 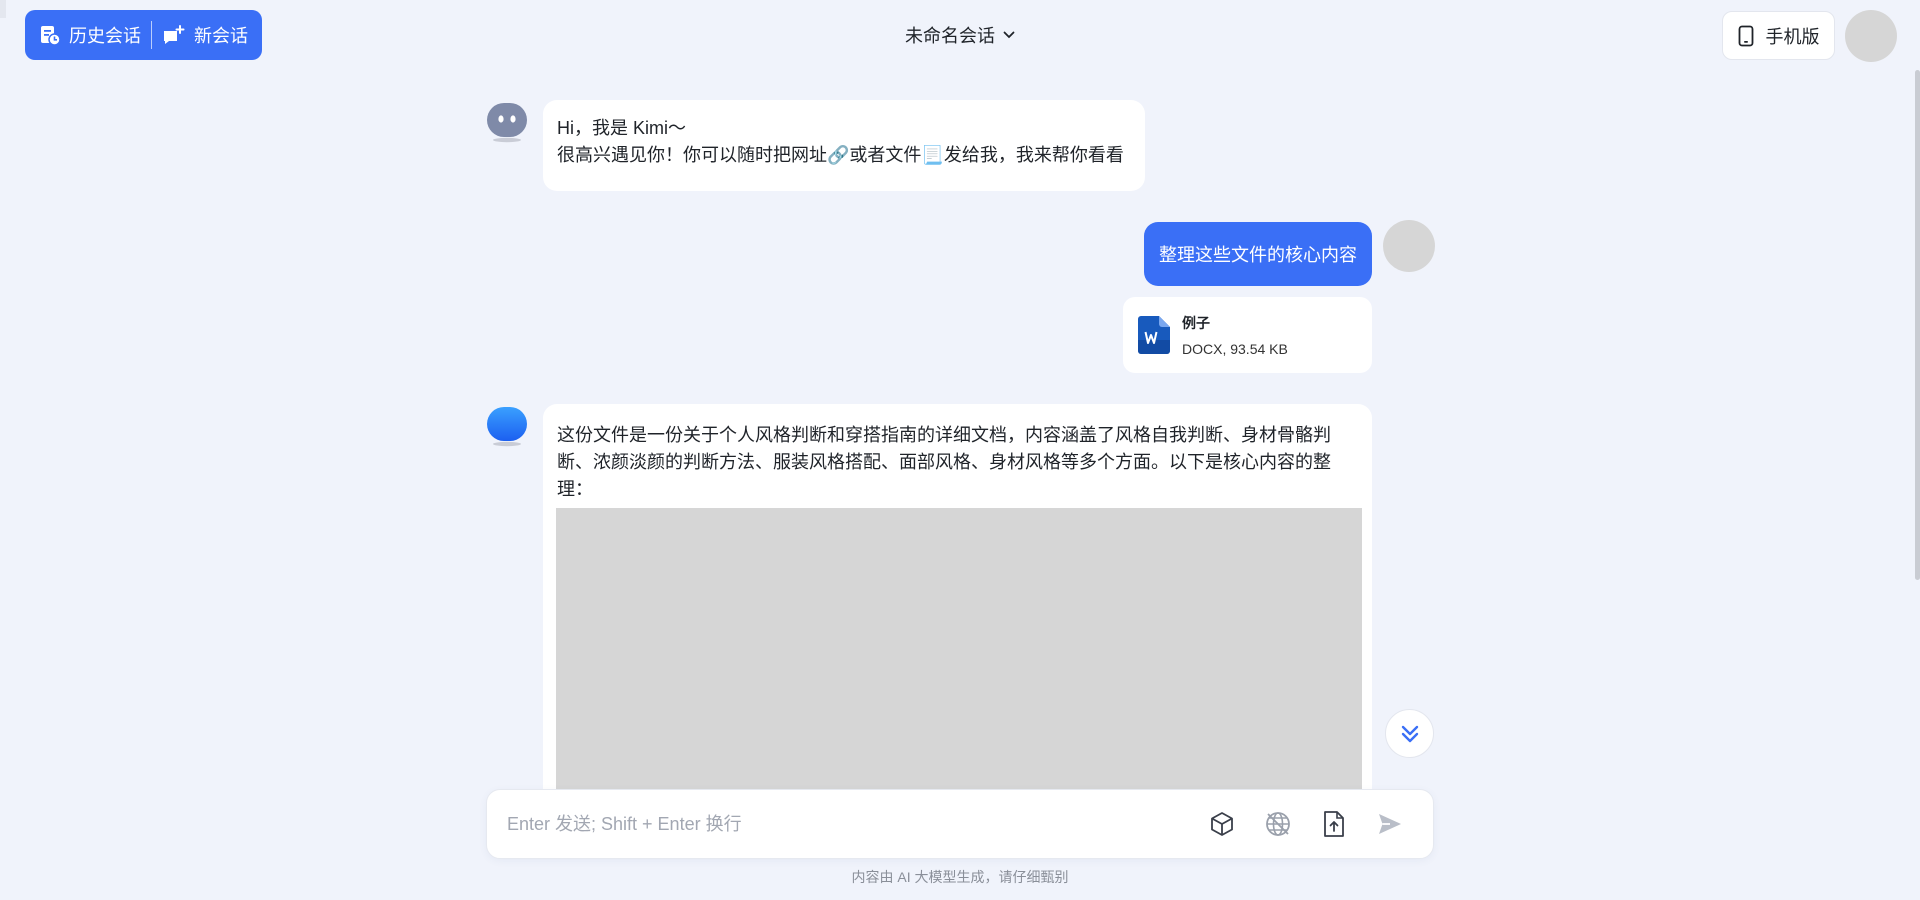 I want to click on web-search-toggle, so click(x=1278, y=824).